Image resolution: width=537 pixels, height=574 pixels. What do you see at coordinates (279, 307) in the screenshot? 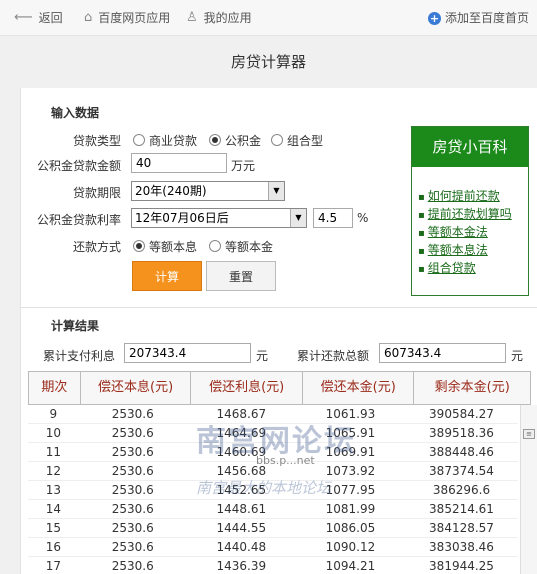
I see `section-divider` at bounding box center [279, 307].